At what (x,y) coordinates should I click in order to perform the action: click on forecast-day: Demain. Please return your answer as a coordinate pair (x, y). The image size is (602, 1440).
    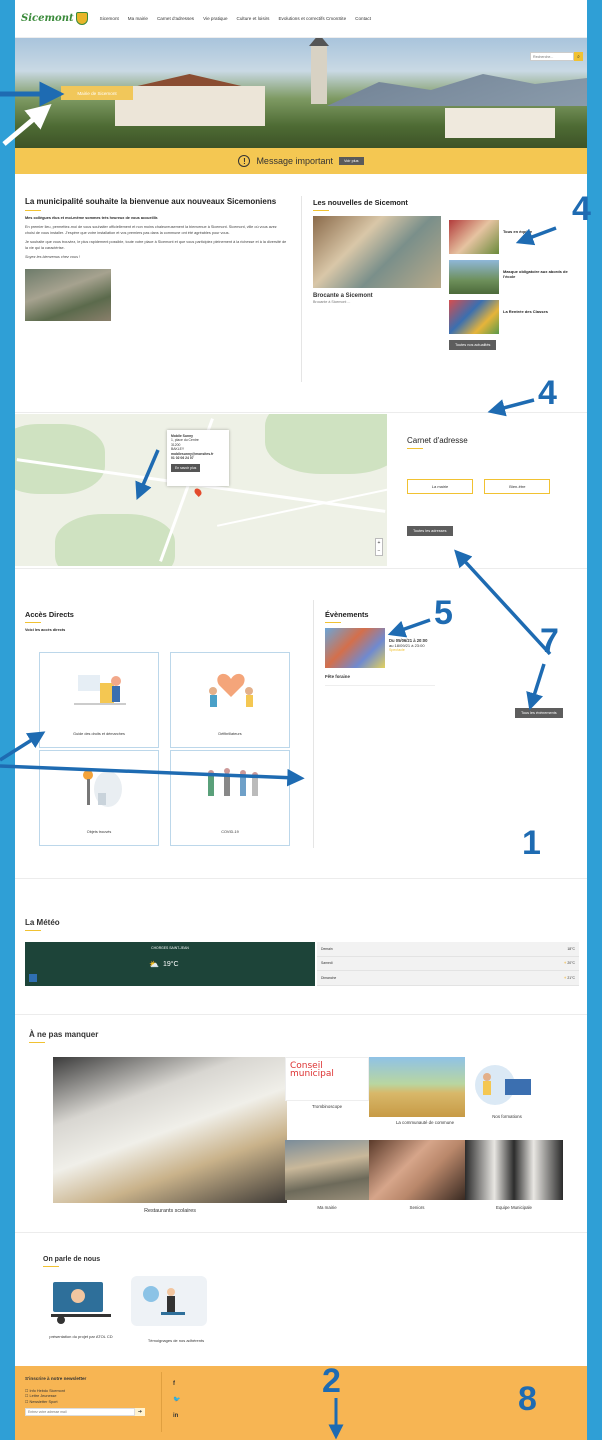
    Looking at the image, I should click on (327, 948).